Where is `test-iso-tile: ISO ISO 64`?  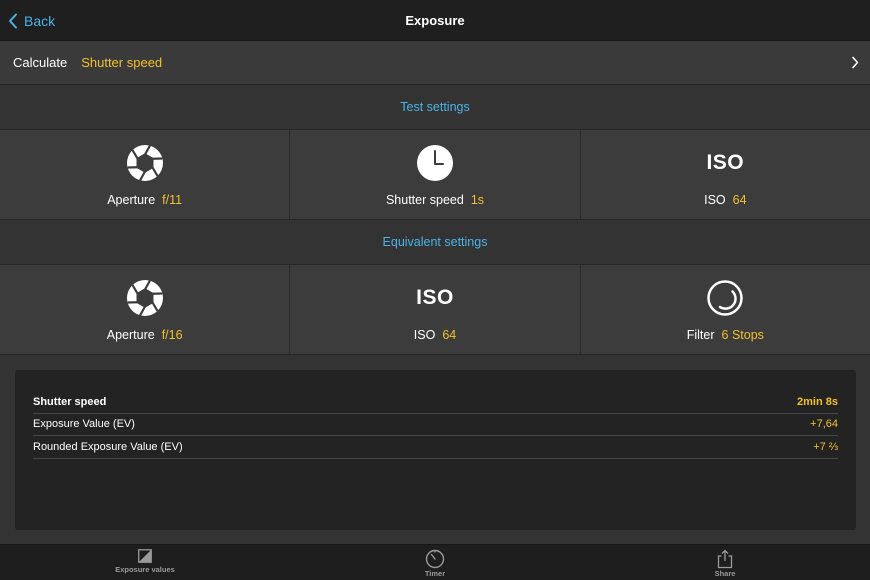 test-iso-tile: ISO ISO 64 is located at coordinates (725, 174).